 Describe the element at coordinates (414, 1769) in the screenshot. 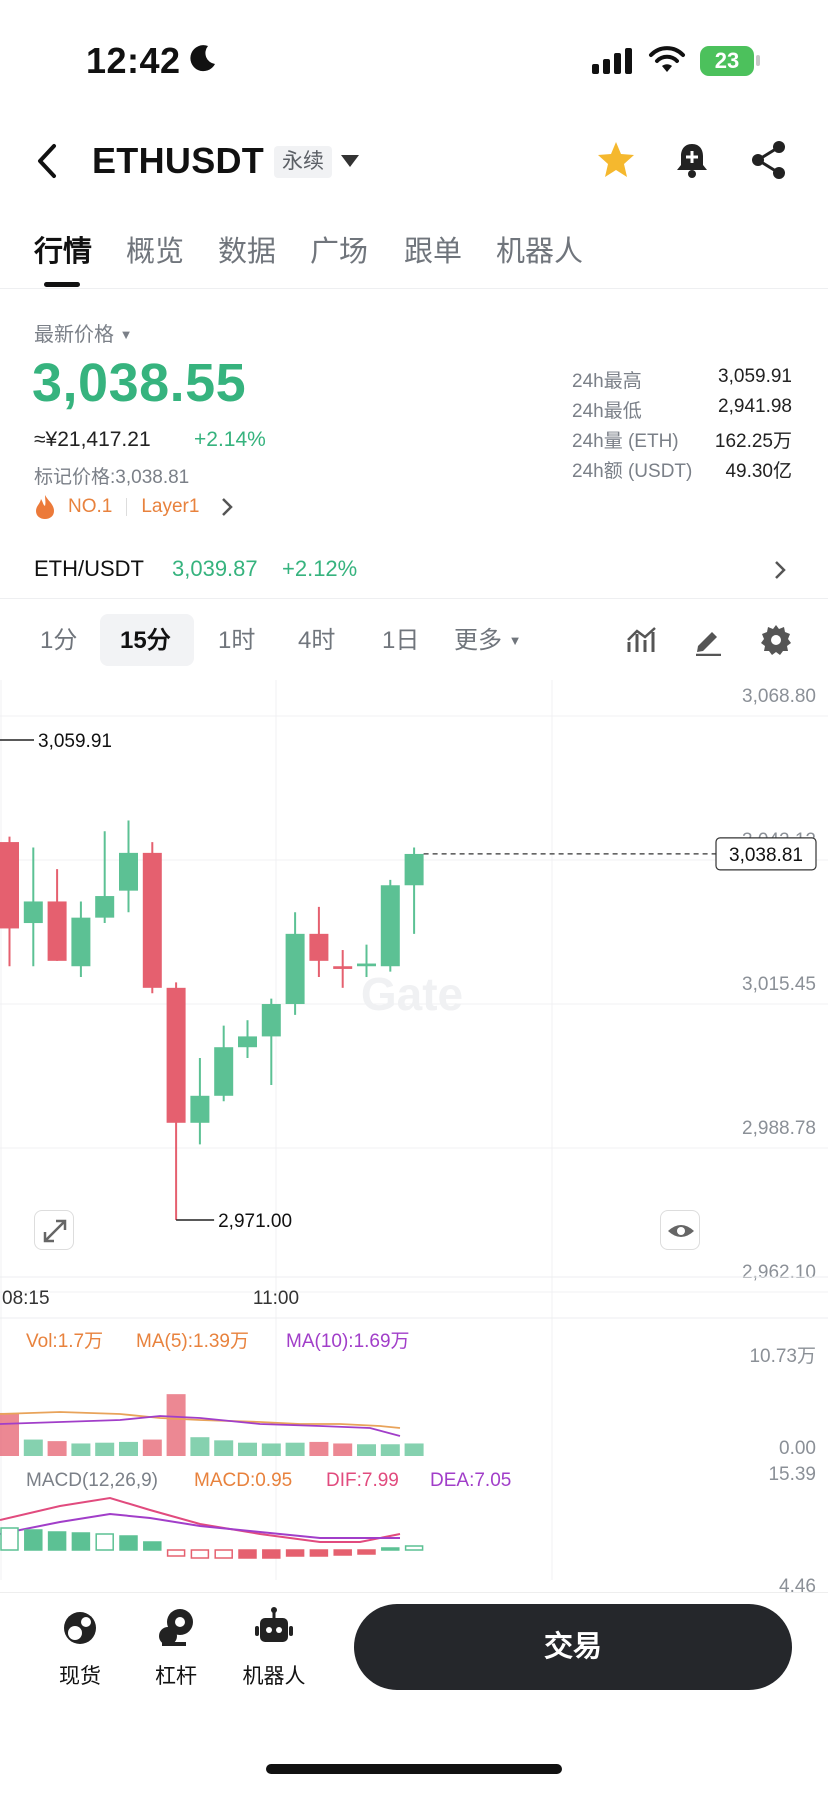

I see `home-indicator` at that location.